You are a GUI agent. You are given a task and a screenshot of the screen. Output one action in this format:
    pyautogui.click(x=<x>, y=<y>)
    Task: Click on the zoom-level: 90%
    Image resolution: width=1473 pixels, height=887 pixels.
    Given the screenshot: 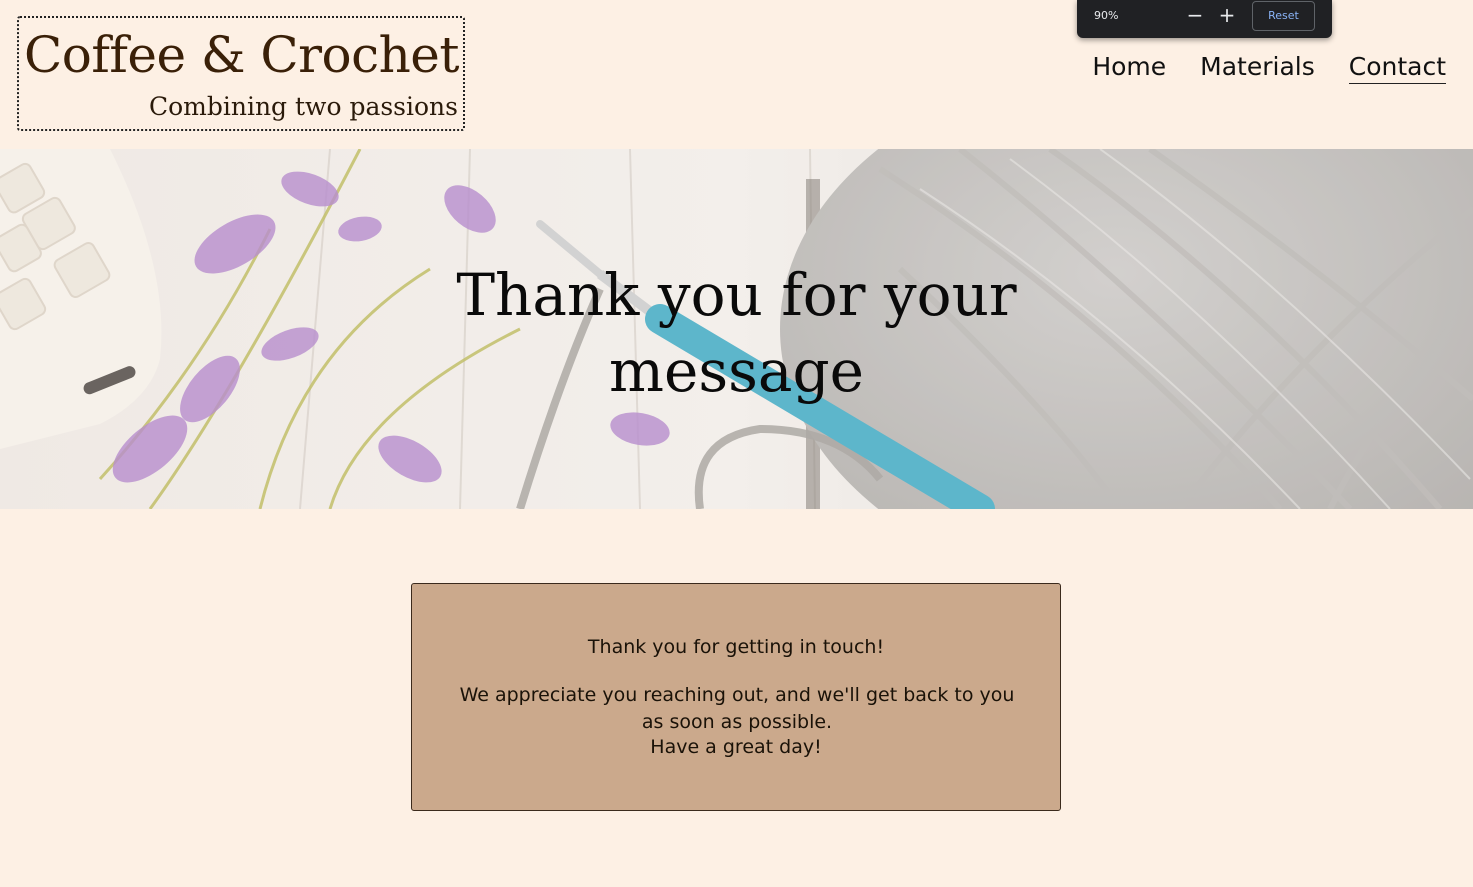 What is the action you would take?
    pyautogui.click(x=1106, y=15)
    